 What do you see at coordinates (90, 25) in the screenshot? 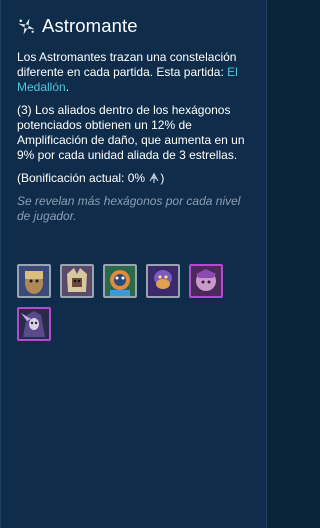
I see `trait-name: Astromante` at bounding box center [90, 25].